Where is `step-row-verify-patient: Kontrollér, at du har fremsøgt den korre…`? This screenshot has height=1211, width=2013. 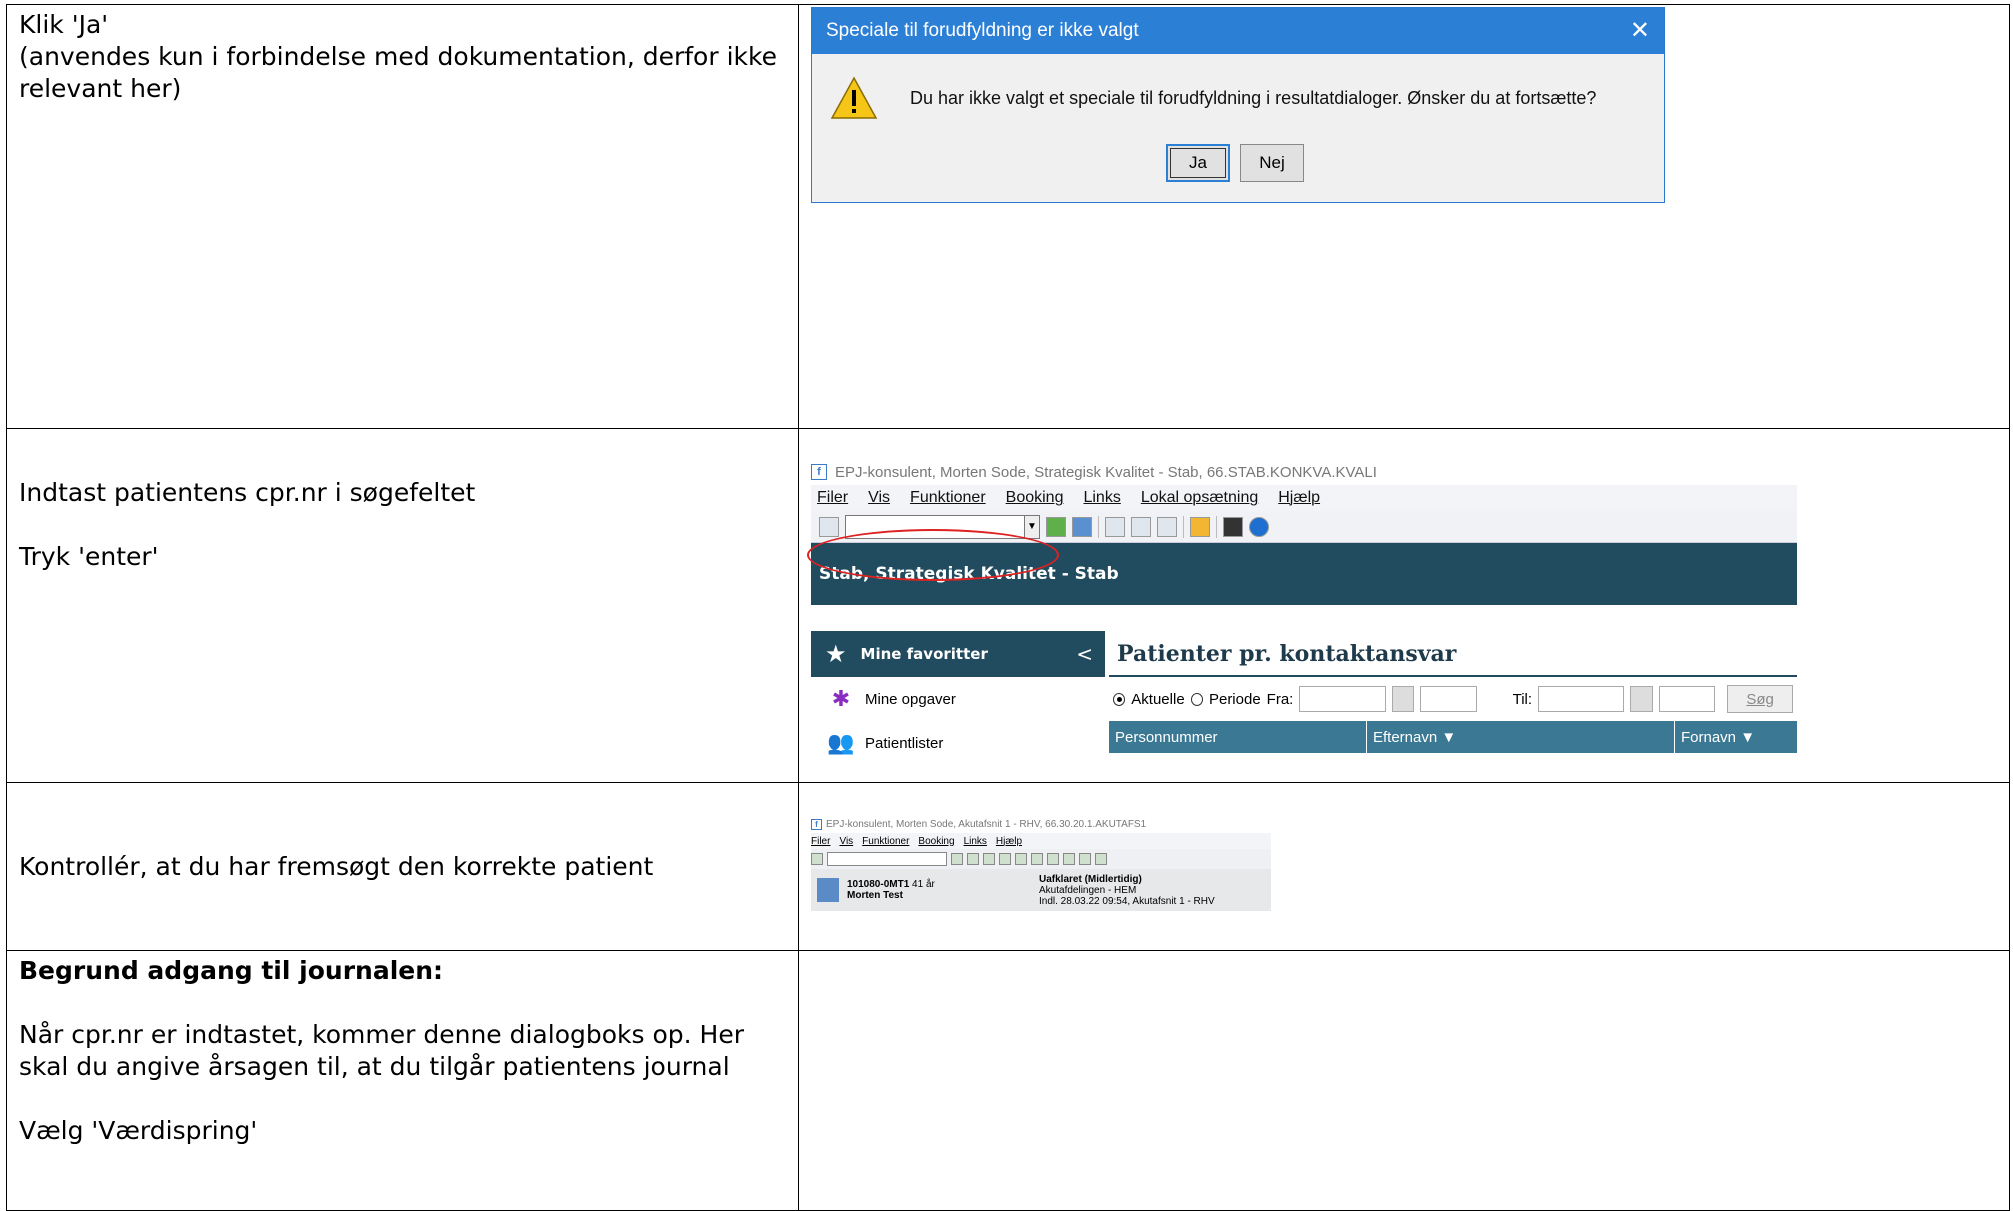
step-row-verify-patient: Kontrollér, at du har fremsøgt den korre… is located at coordinates (1008, 866).